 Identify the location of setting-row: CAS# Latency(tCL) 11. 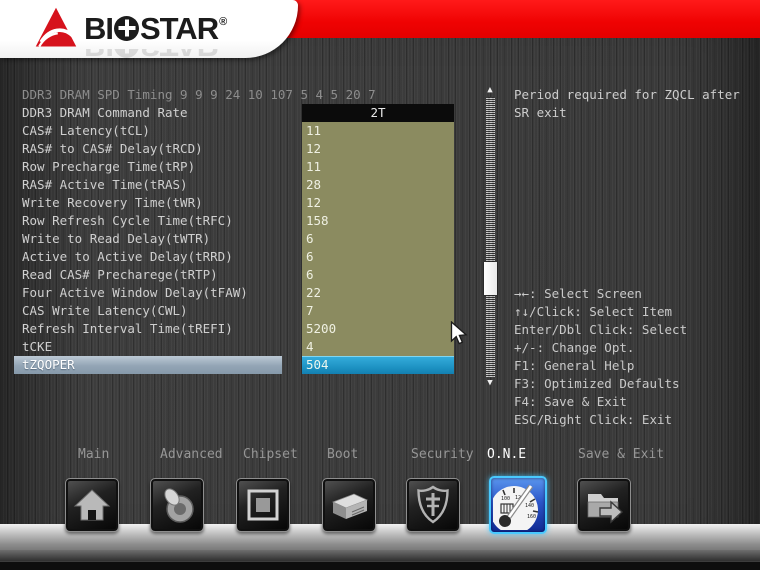
(234, 131).